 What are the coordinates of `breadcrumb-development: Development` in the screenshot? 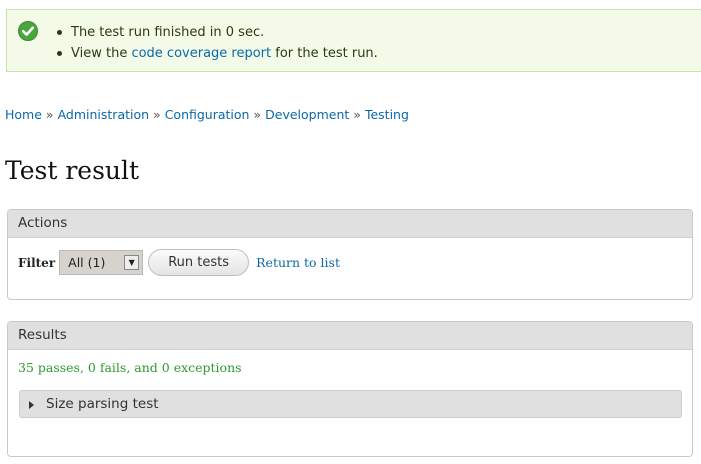 It's located at (307, 114).